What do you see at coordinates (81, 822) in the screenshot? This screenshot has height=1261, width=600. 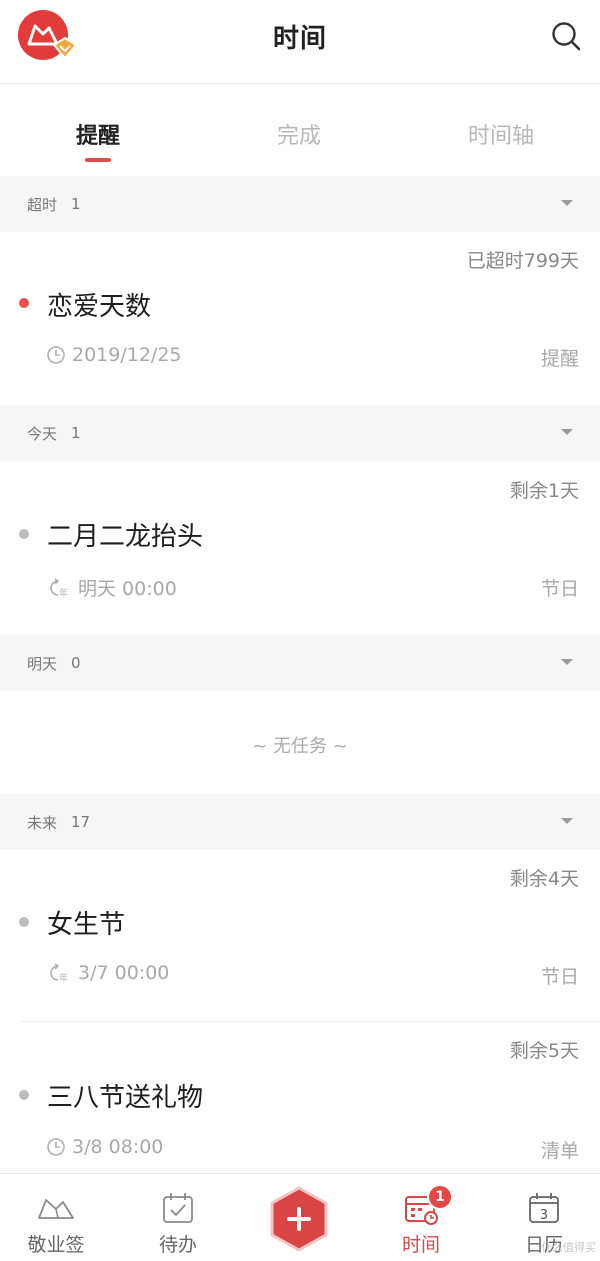 I see `section-count: 17` at bounding box center [81, 822].